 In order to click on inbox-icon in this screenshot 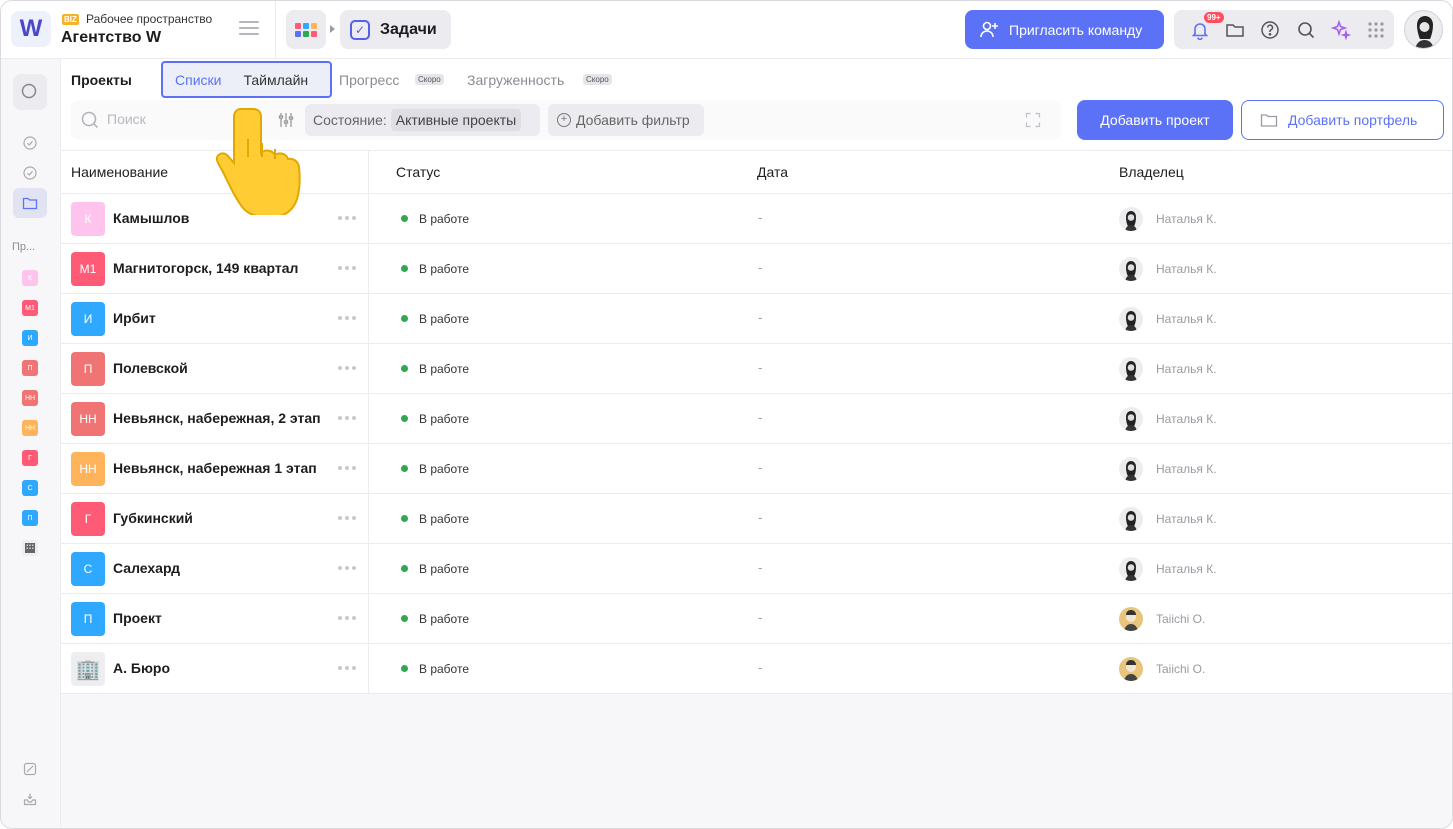, I will do `click(30, 799)`.